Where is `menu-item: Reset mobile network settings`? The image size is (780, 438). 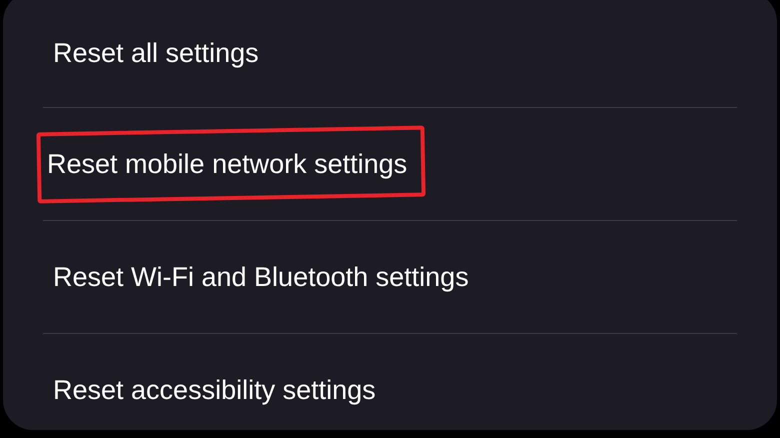 menu-item: Reset mobile network settings is located at coordinates (227, 164).